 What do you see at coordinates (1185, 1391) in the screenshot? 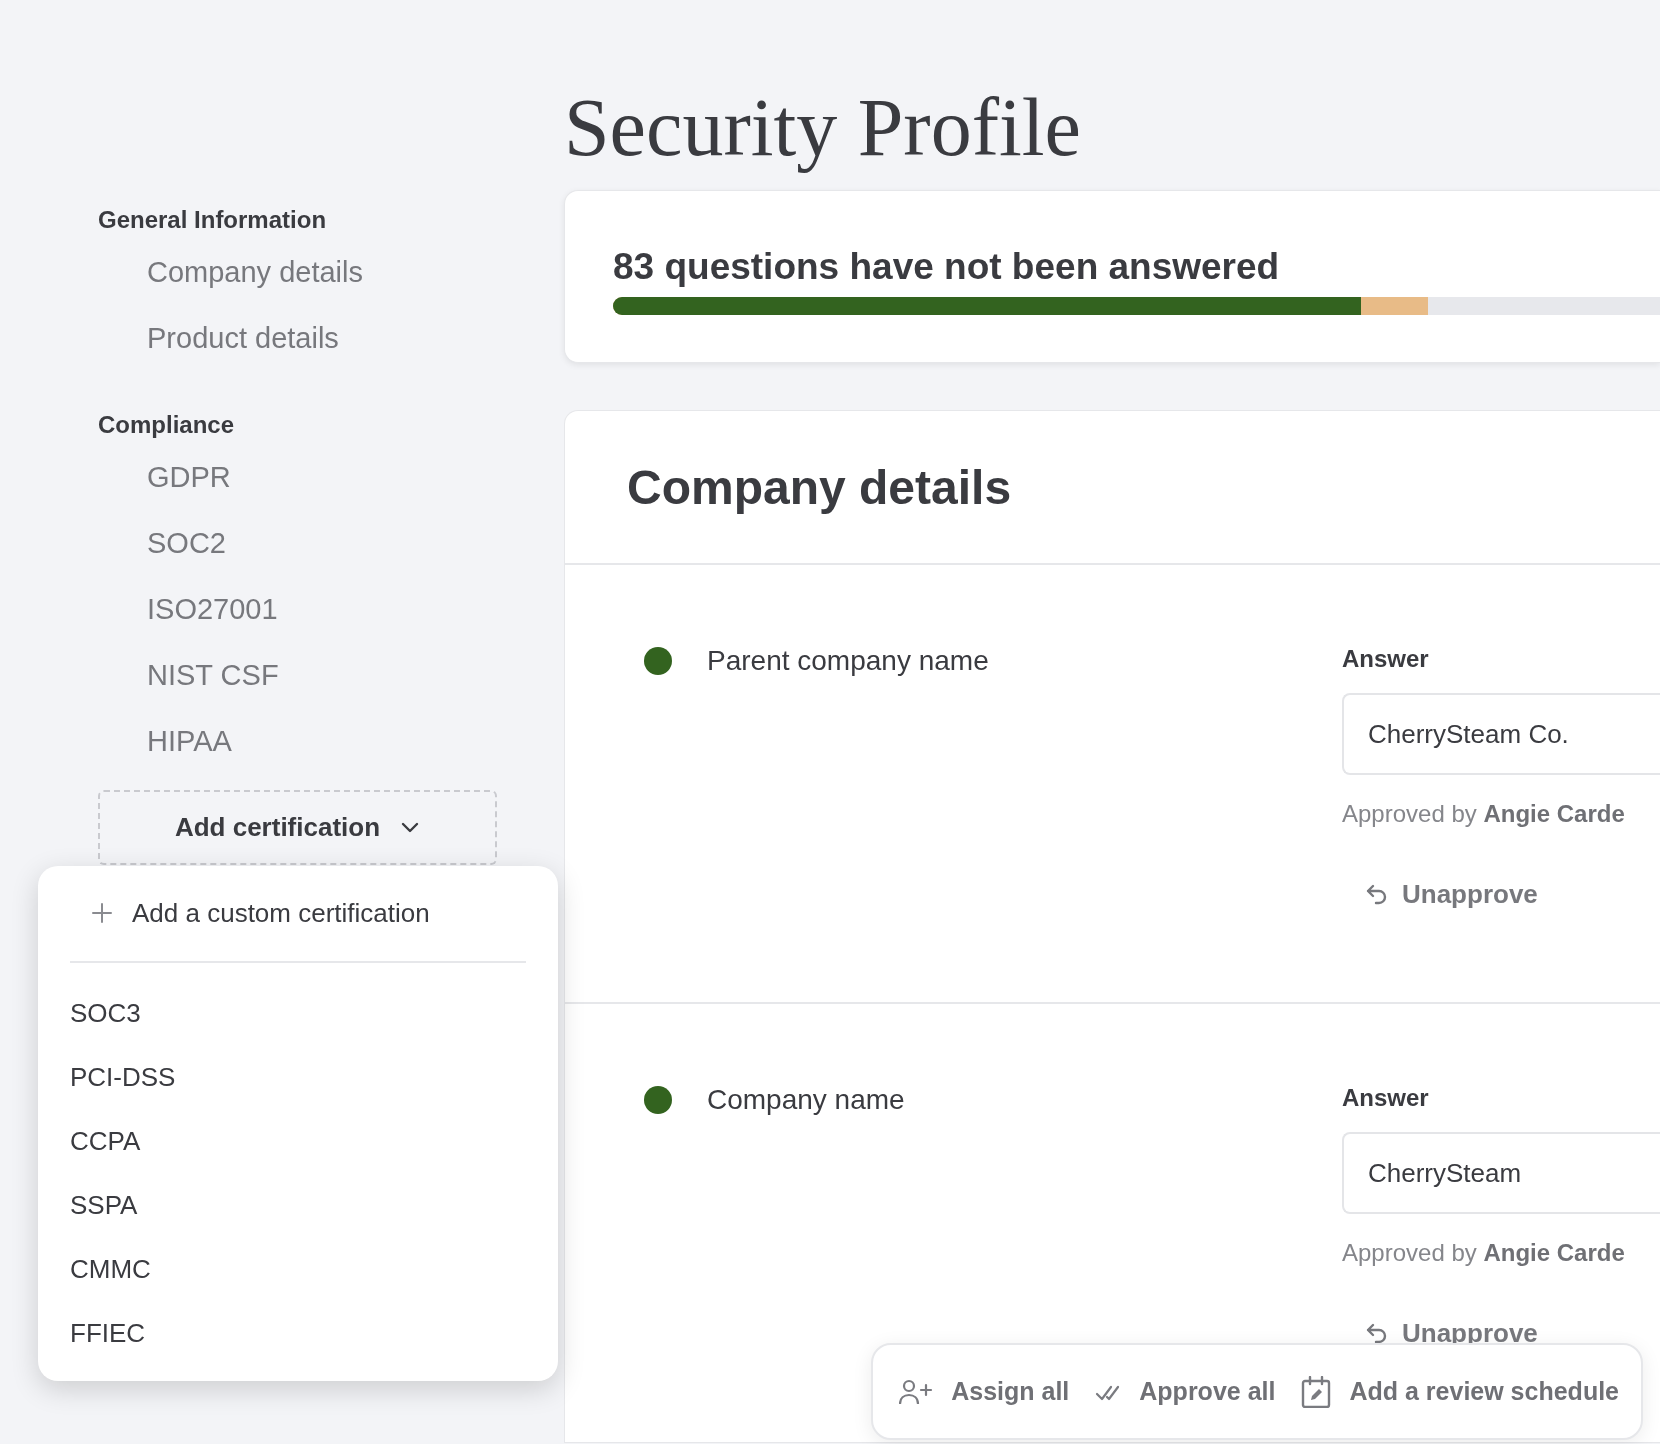
I see `approve-all-button: Approve all` at bounding box center [1185, 1391].